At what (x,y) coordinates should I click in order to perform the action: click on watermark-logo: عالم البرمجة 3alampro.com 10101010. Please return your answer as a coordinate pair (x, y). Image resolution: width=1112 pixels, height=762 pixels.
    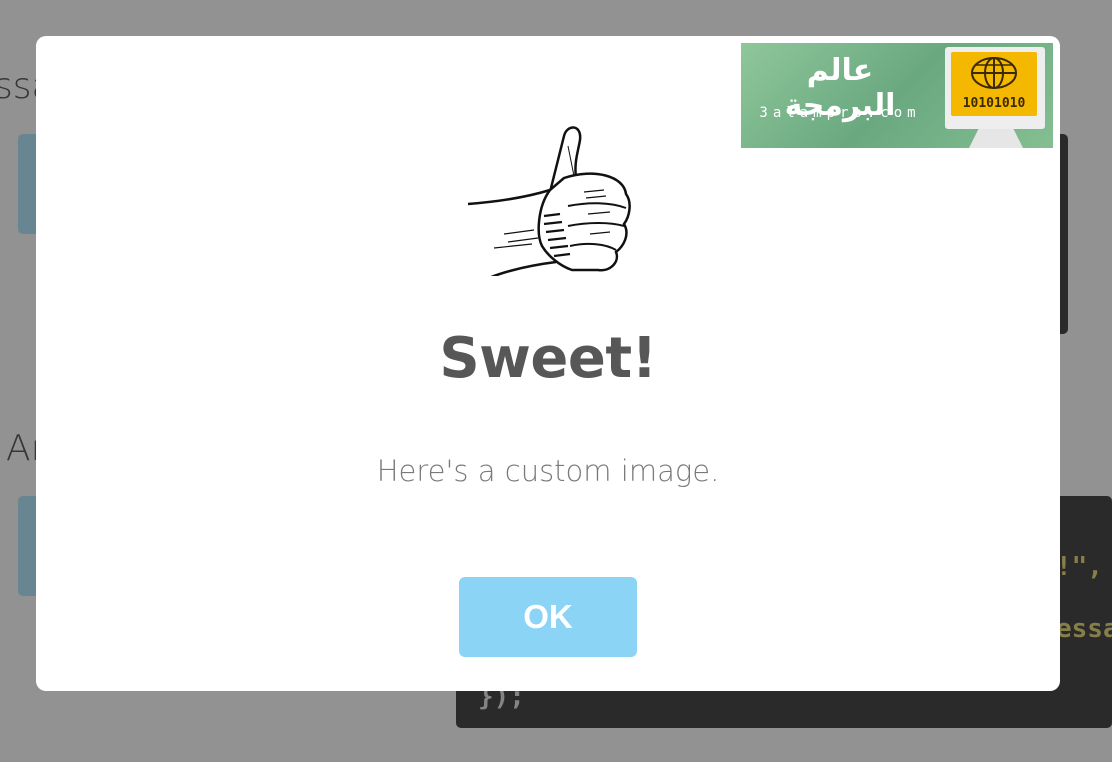
    Looking at the image, I should click on (897, 95).